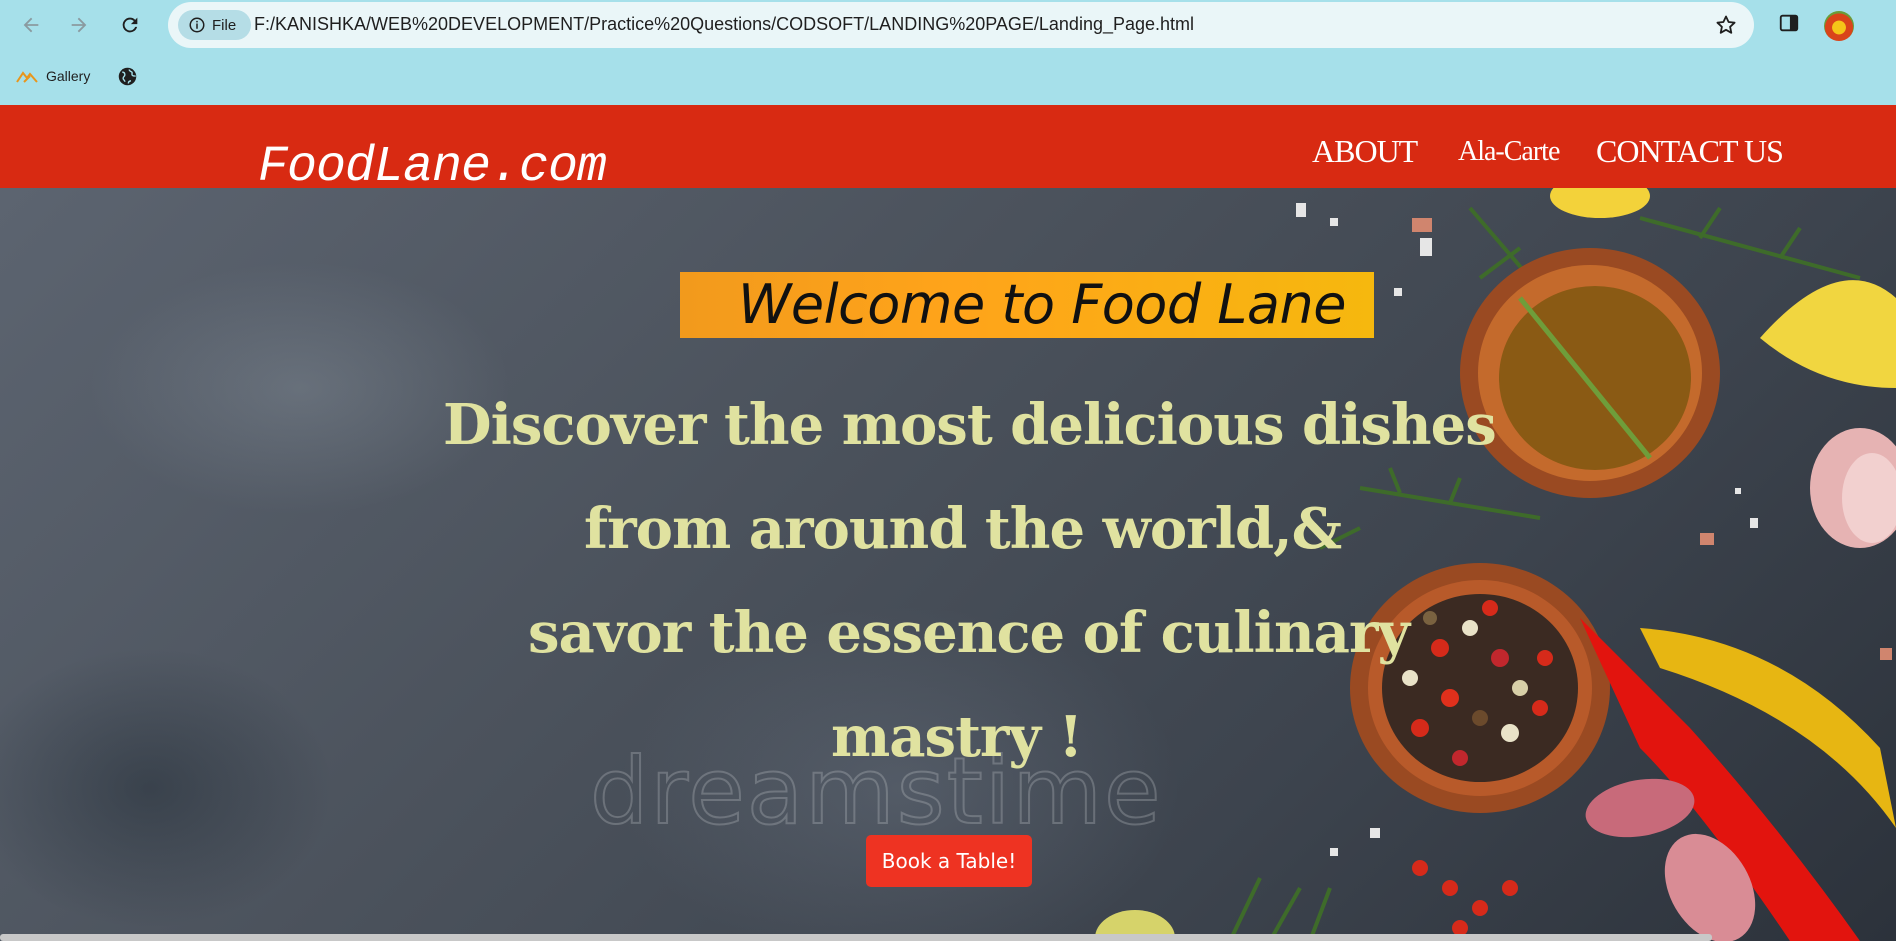  What do you see at coordinates (1726, 24) in the screenshot?
I see `star-icon` at bounding box center [1726, 24].